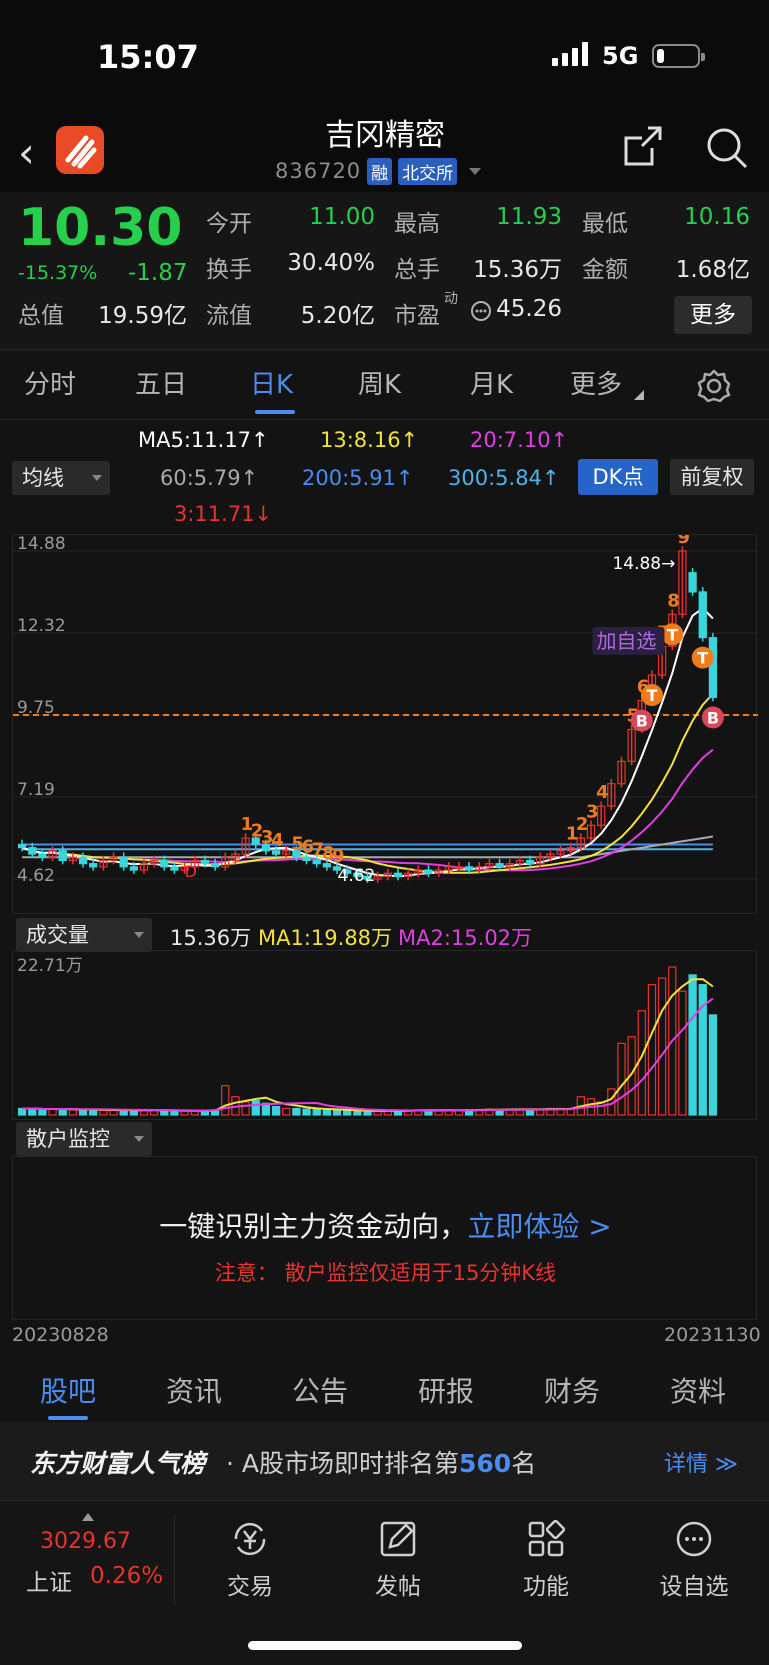 The width and height of the screenshot is (769, 1665). Describe the element at coordinates (694, 1587) in the screenshot. I see `watchlist-label: 设自选` at that location.